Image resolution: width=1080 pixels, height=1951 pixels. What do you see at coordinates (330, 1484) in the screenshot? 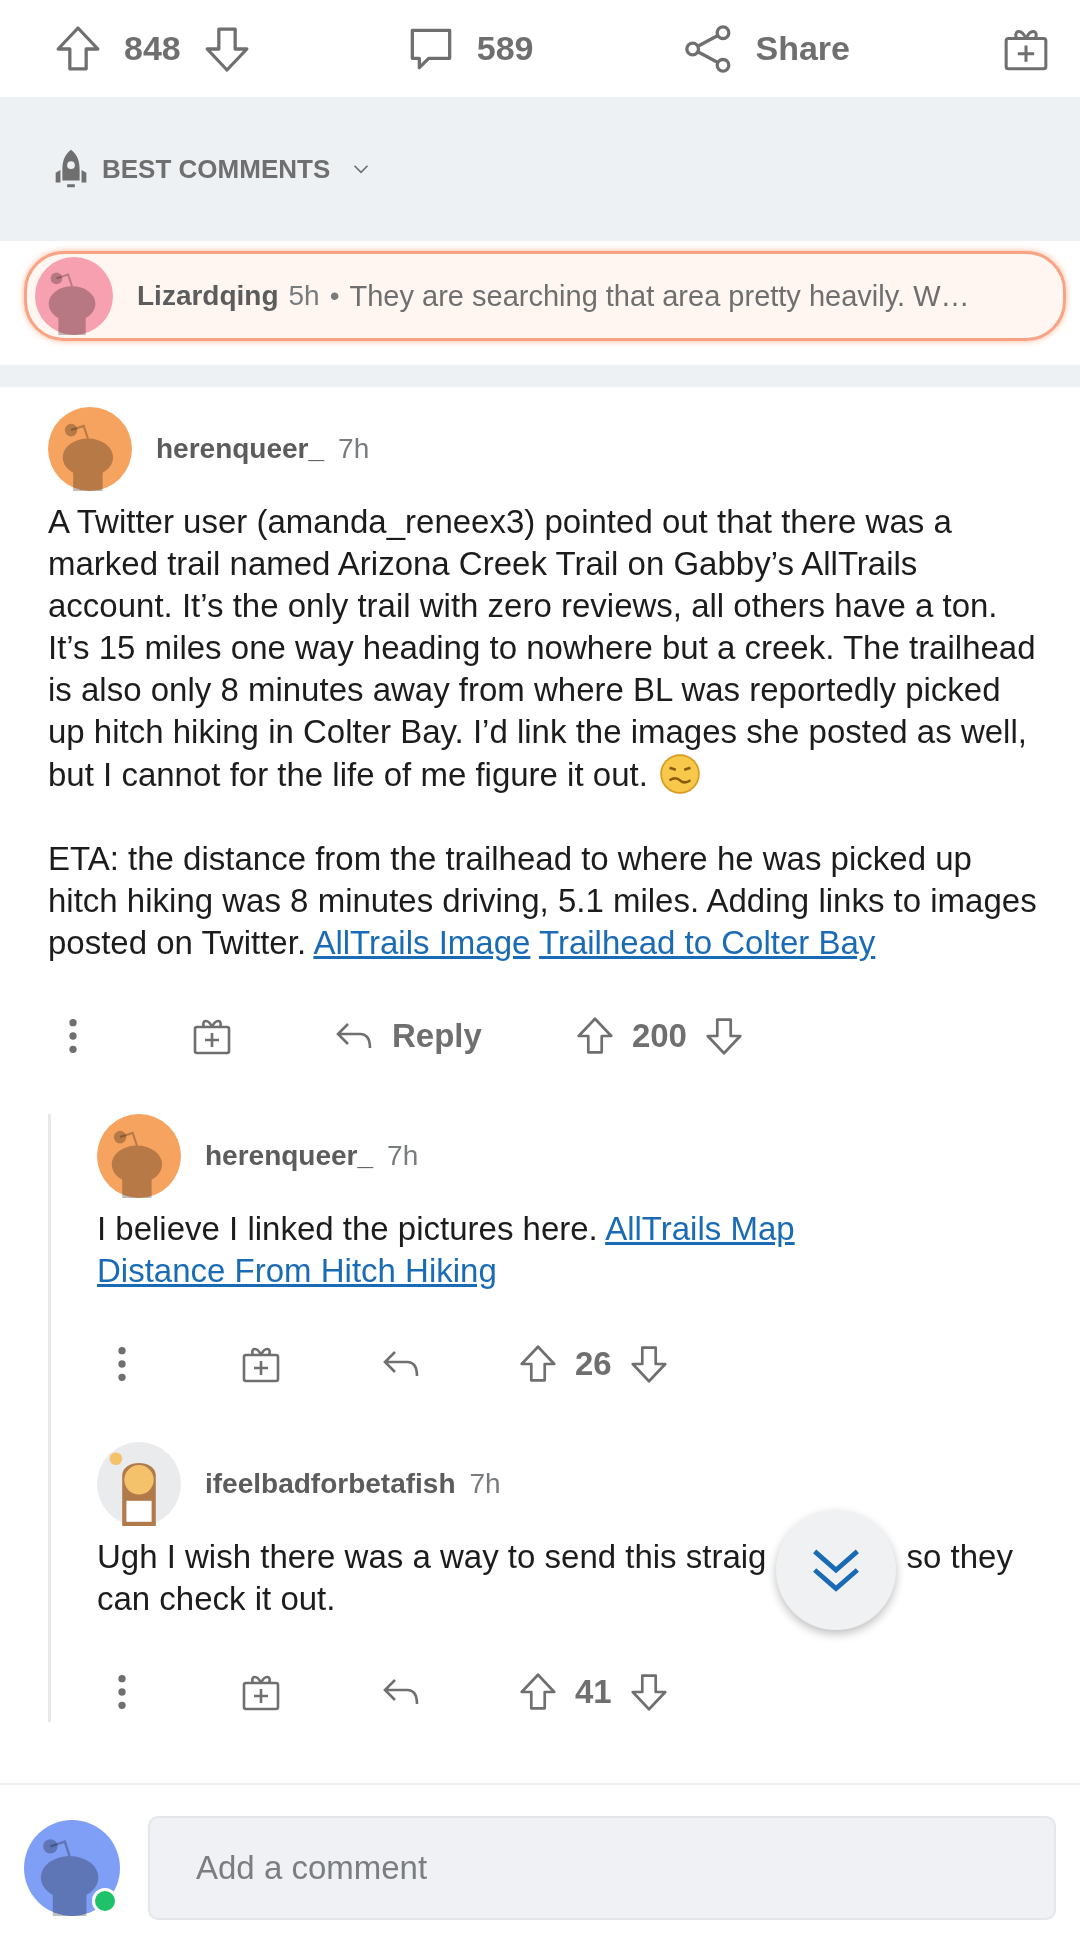
I see `username: ifeelbadforbetafish` at bounding box center [330, 1484].